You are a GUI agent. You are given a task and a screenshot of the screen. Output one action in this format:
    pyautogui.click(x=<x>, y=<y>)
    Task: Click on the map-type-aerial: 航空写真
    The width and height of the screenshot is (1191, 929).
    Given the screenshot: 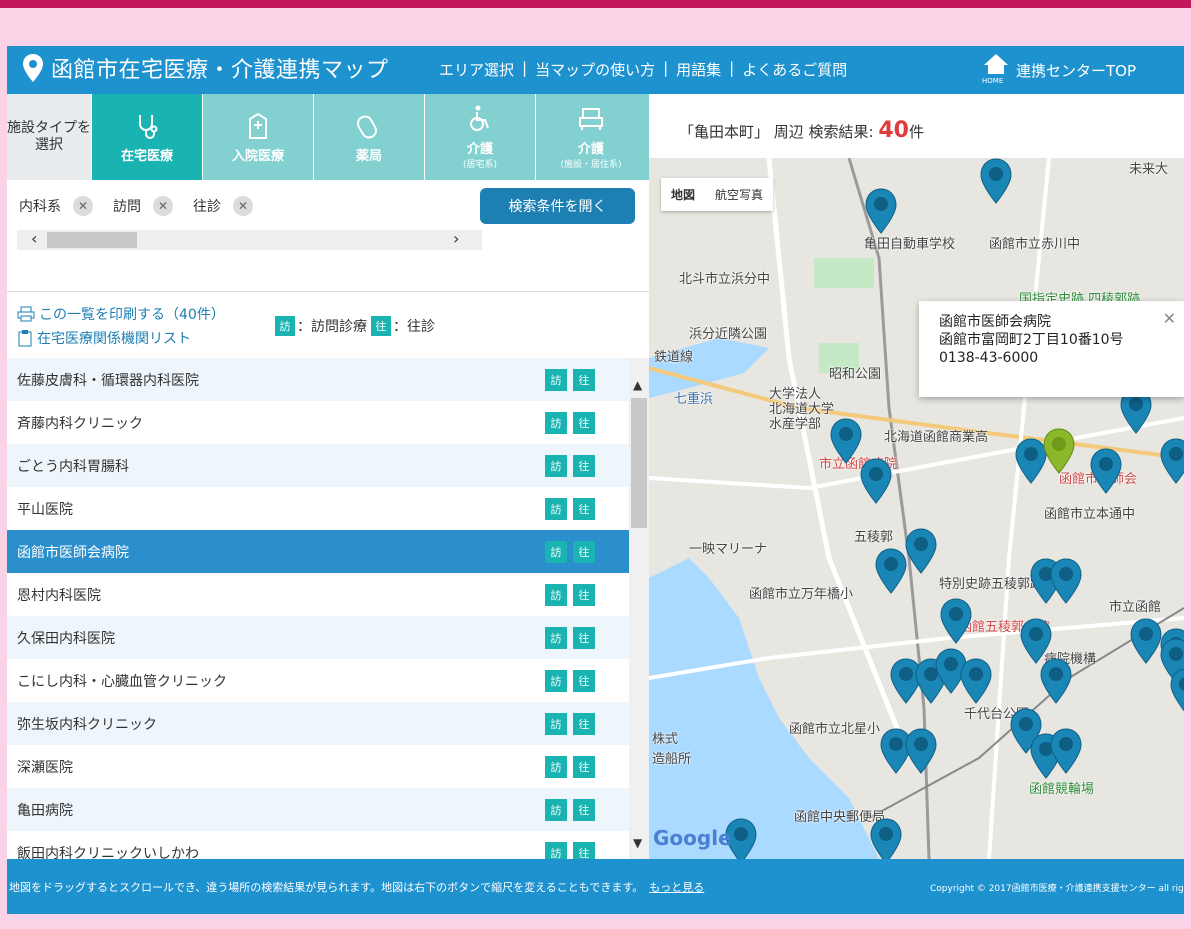 What is the action you would take?
    pyautogui.click(x=739, y=194)
    